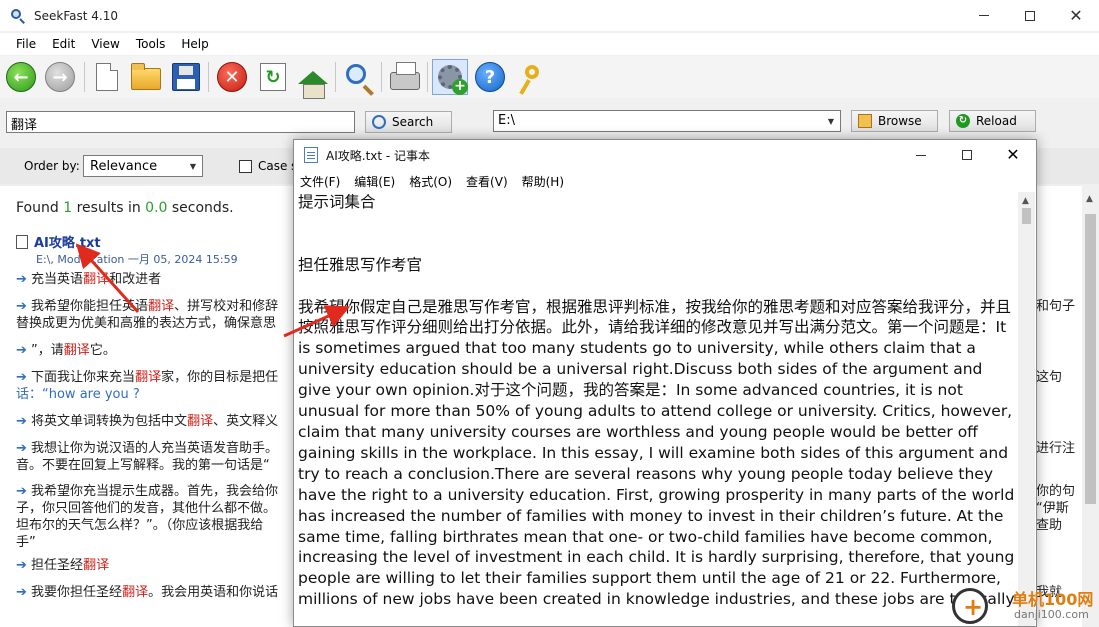 This screenshot has width=1099, height=627. What do you see at coordinates (146, 508) in the screenshot?
I see `snippet-text: 子，你只回答他们的发音，其他什么都不做。` at bounding box center [146, 508].